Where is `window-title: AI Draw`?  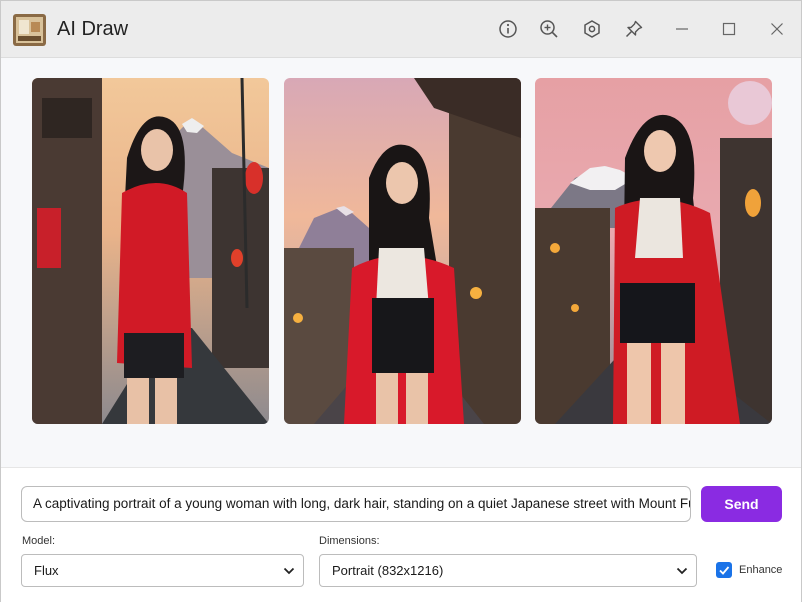 window-title: AI Draw is located at coordinates (93, 29).